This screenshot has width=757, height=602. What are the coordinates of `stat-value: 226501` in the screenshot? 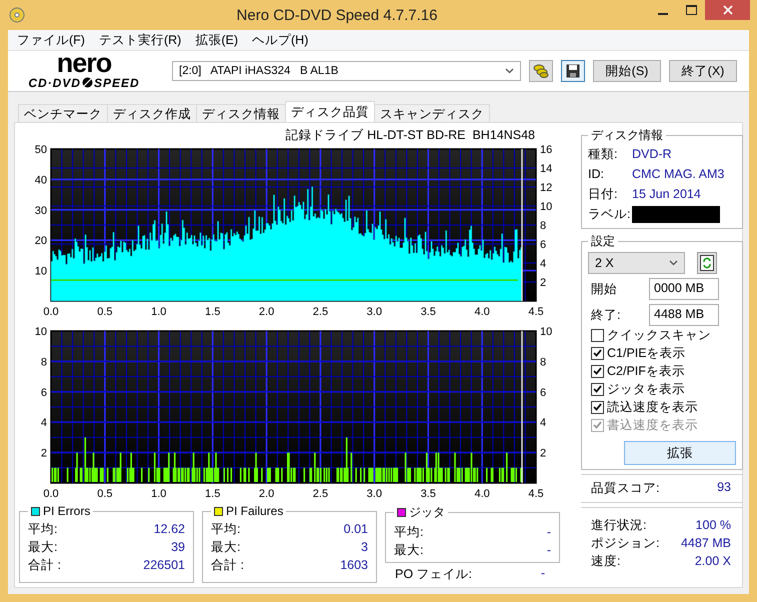 It's located at (164, 565).